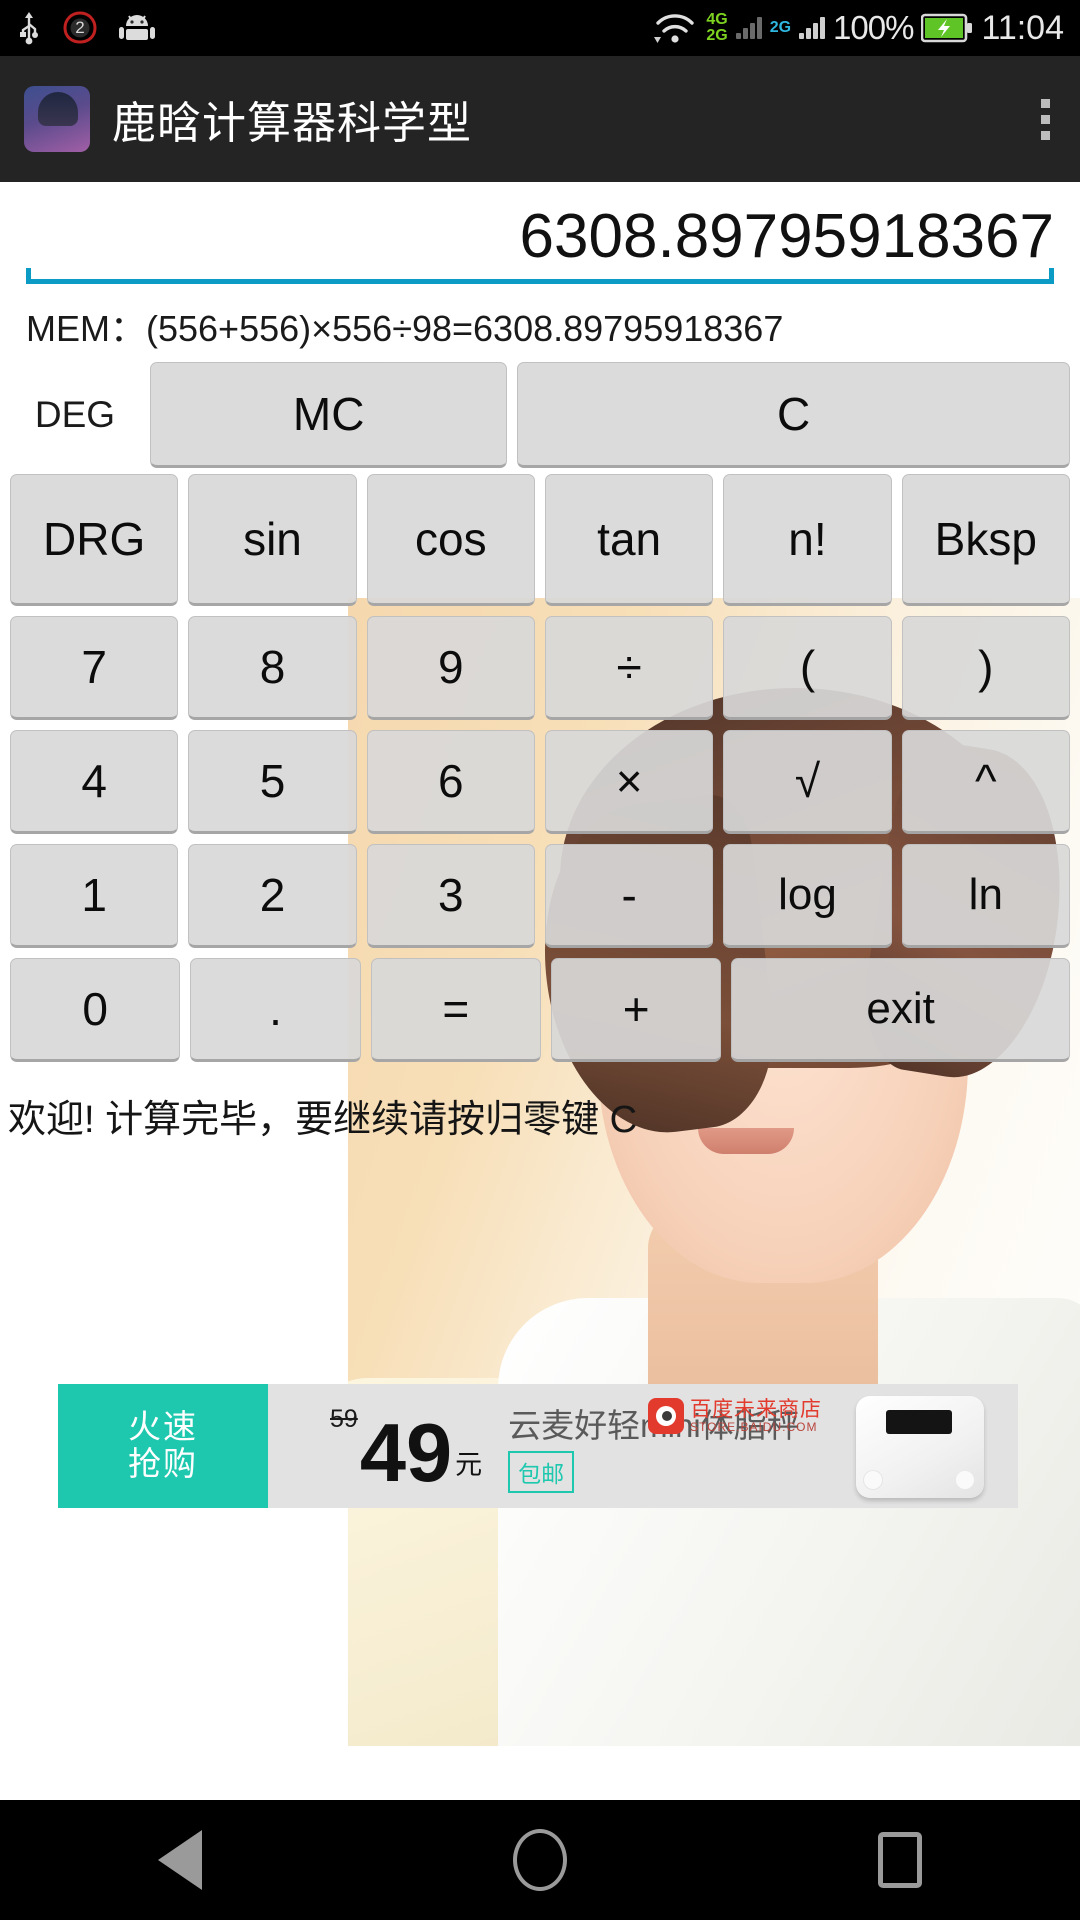 The width and height of the screenshot is (1080, 1920). I want to click on exit-button: exit, so click(900, 1010).